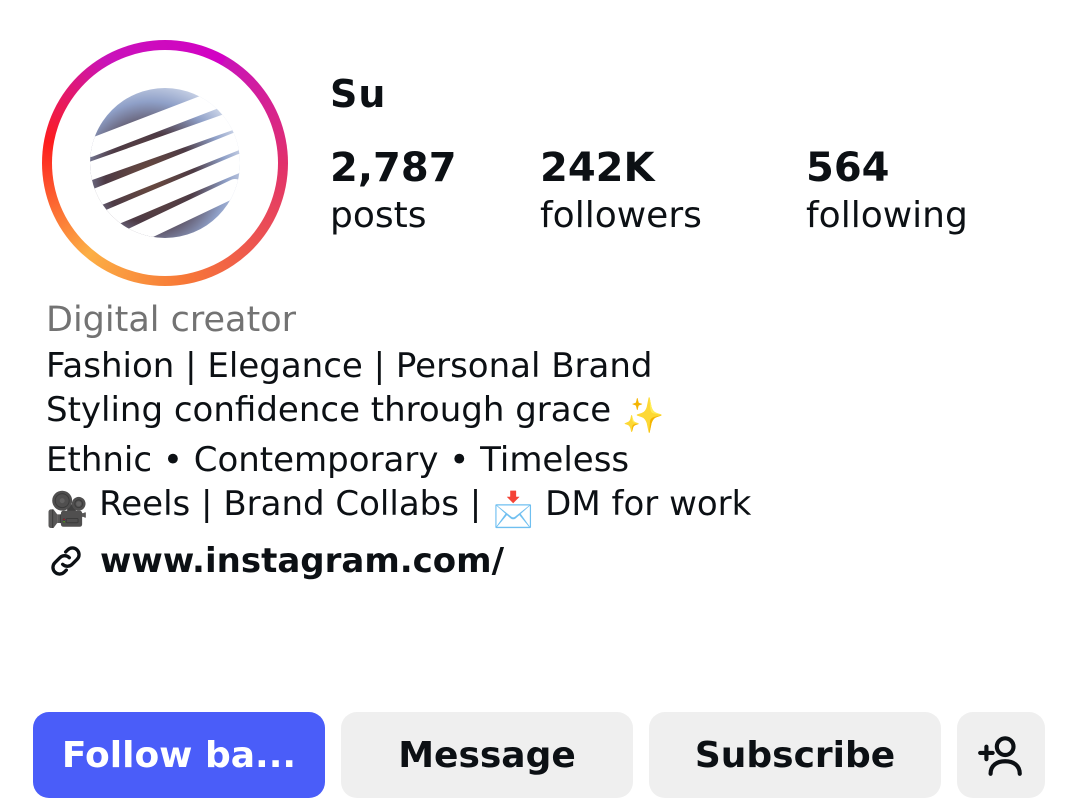 This screenshot has height=812, width=1080. I want to click on bio-line: Fashion | Elegance | Personal Brand, so click(349, 366).